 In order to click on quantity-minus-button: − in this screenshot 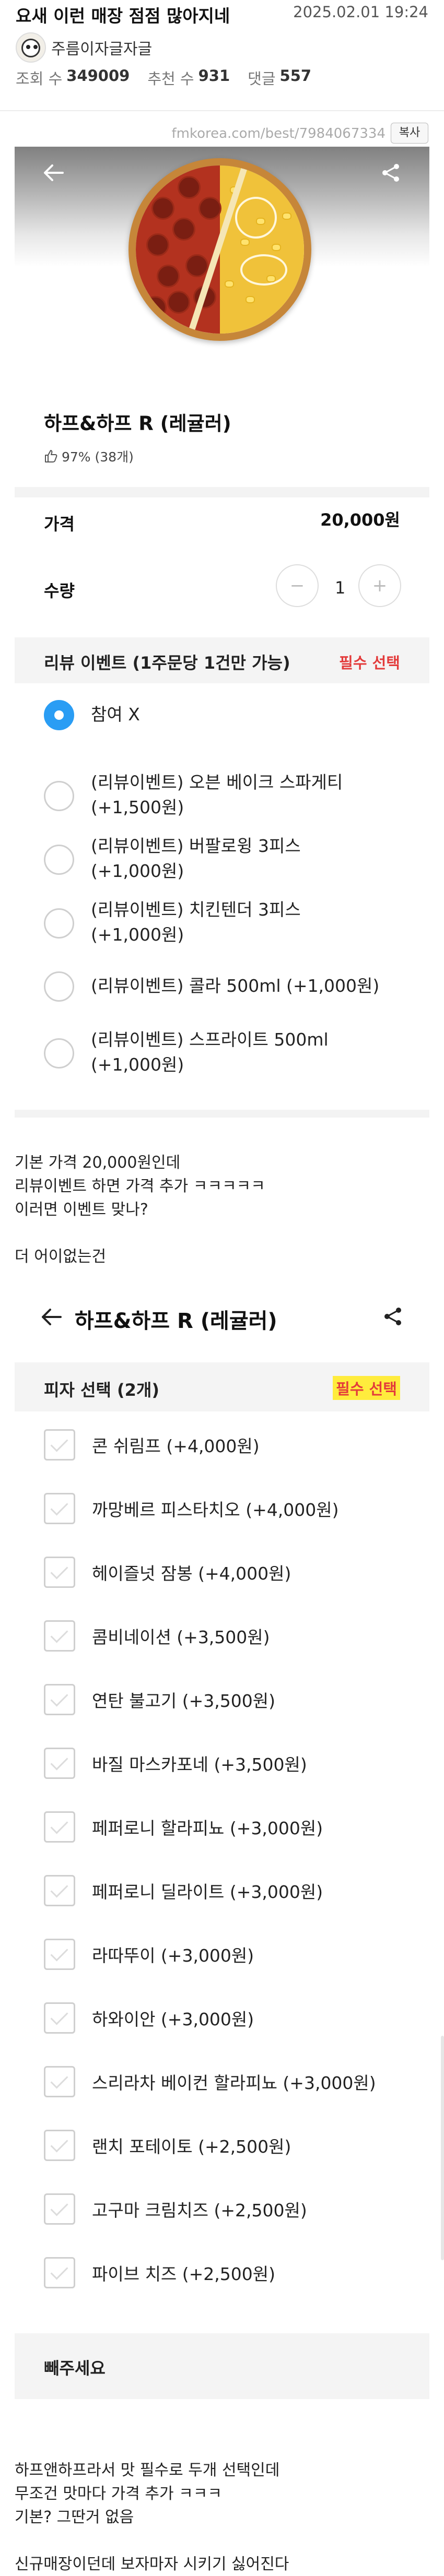, I will do `click(297, 585)`.